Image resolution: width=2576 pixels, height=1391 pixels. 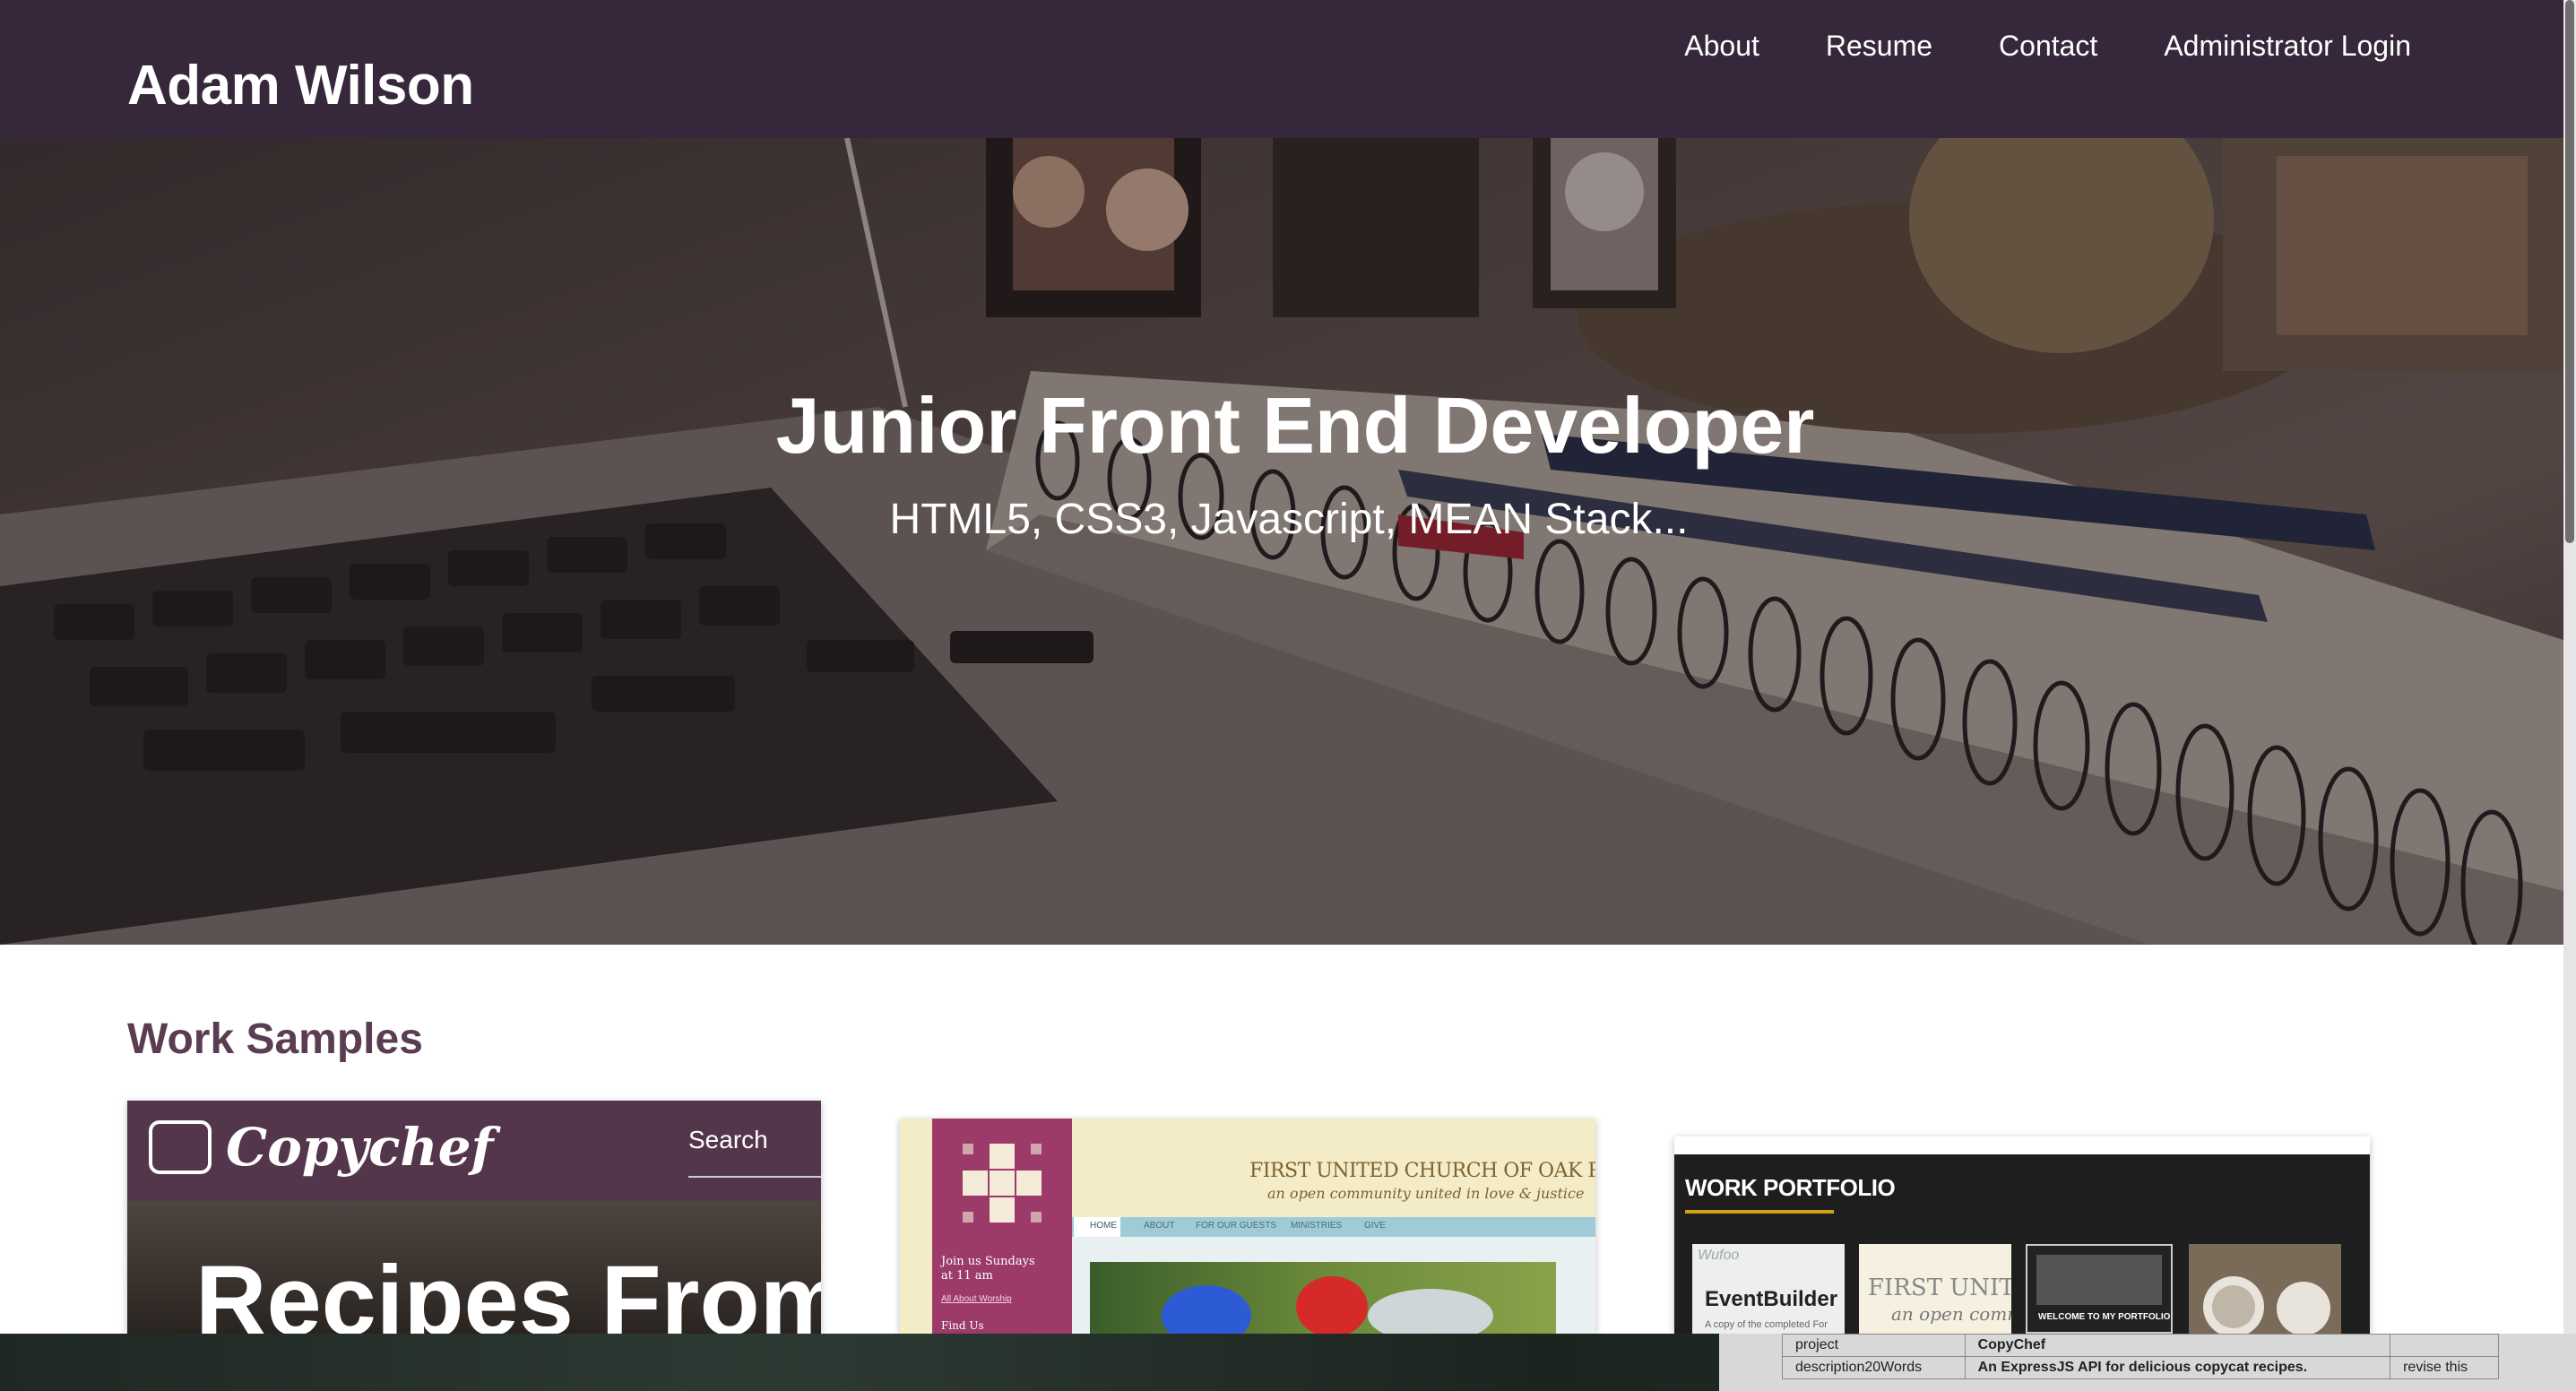 I want to click on copychef-search-underline, so click(x=754, y=1177).